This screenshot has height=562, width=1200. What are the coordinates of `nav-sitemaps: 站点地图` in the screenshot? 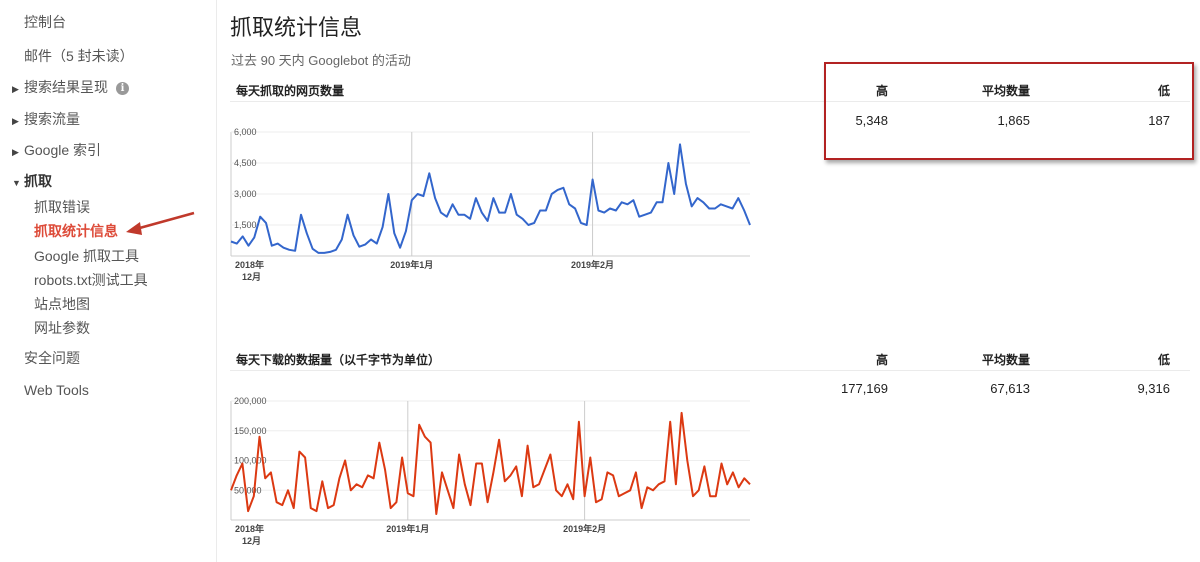 It's located at (62, 304).